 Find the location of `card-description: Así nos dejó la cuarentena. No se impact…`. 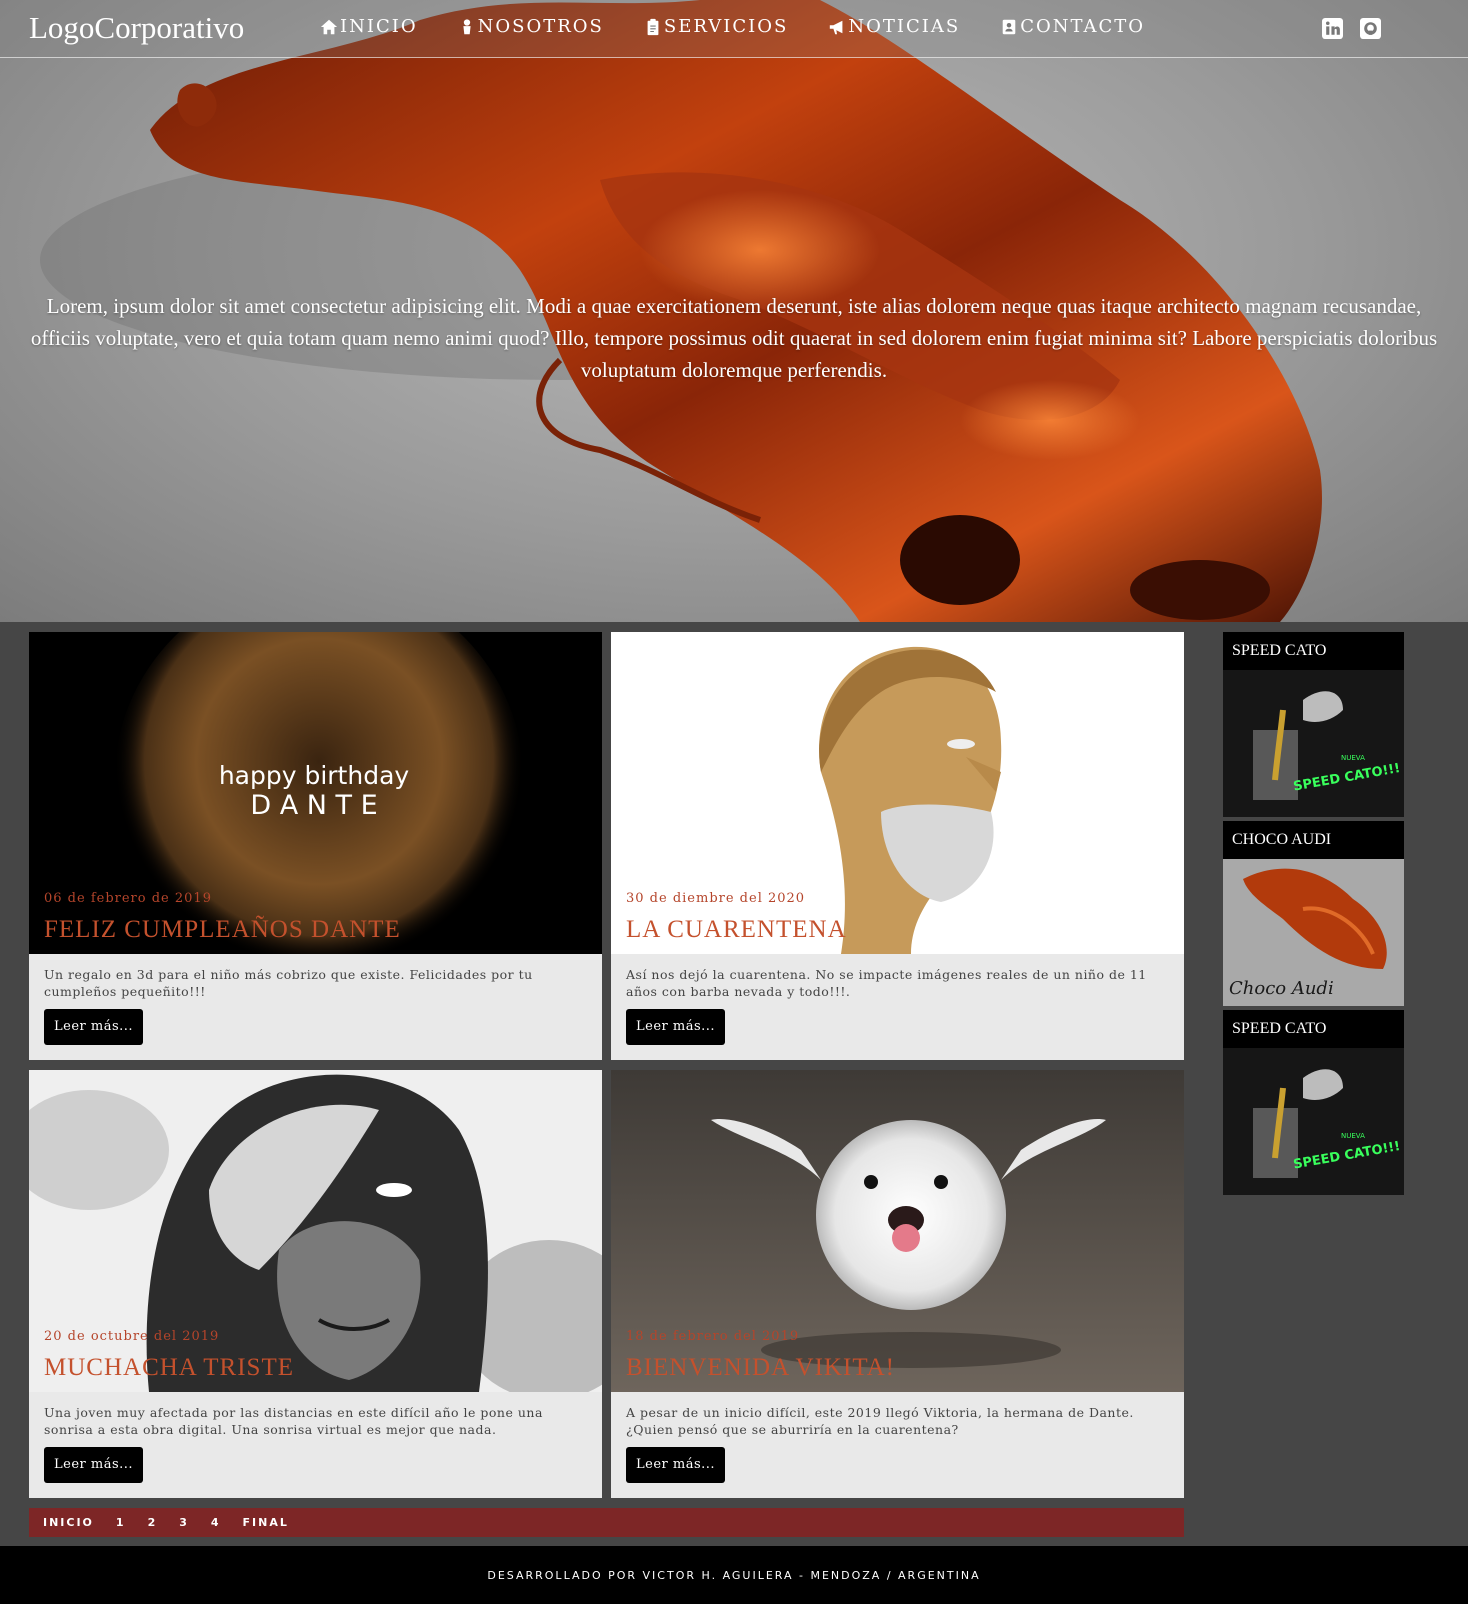

card-description: Así nos dejó la cuarentena. No se impact… is located at coordinates (886, 983).